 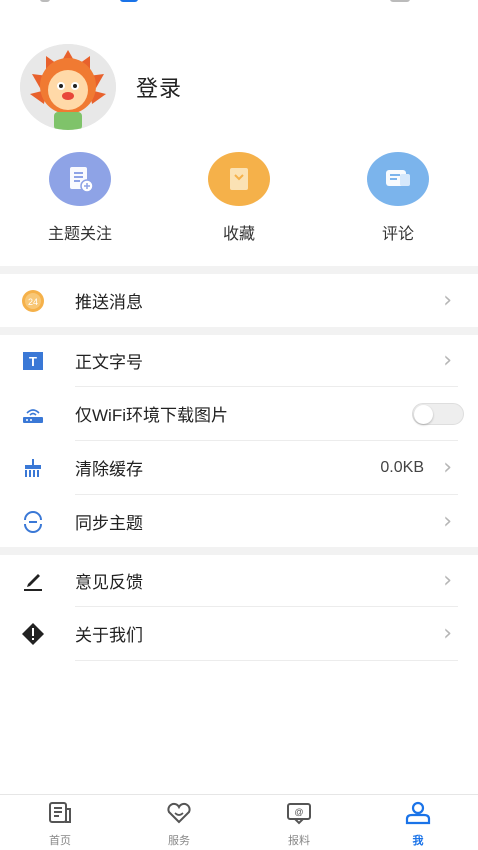 What do you see at coordinates (238, 234) in the screenshot?
I see `favorites-label: 收藏` at bounding box center [238, 234].